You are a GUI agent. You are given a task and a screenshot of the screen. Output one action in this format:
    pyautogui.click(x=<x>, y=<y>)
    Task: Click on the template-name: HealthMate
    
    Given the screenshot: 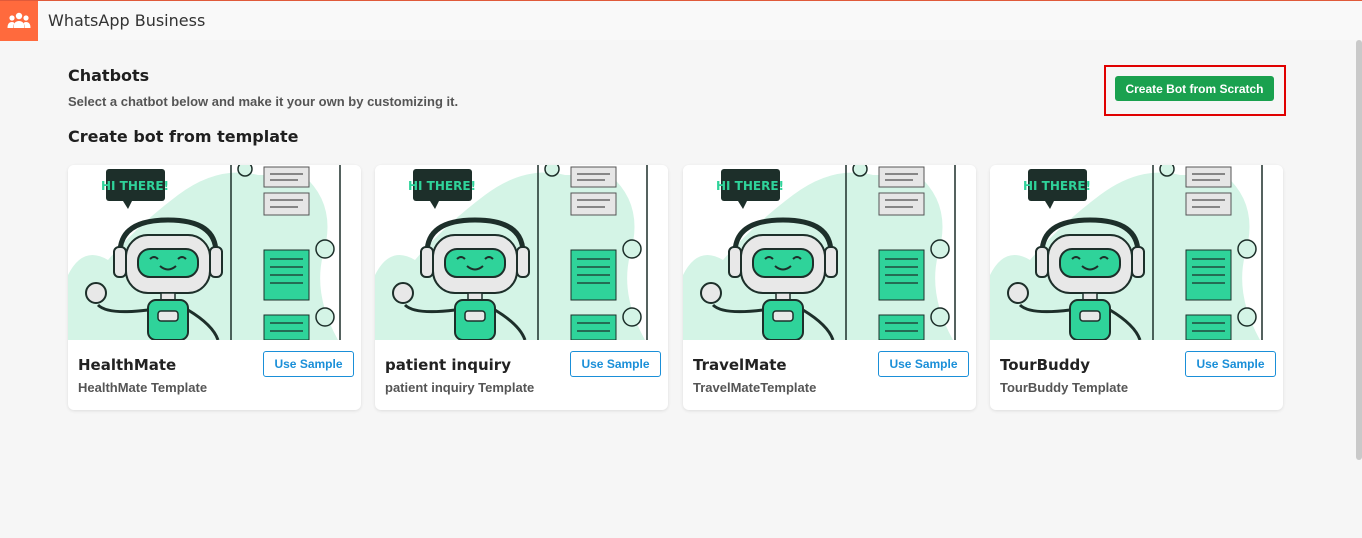 What is the action you would take?
    pyautogui.click(x=127, y=365)
    